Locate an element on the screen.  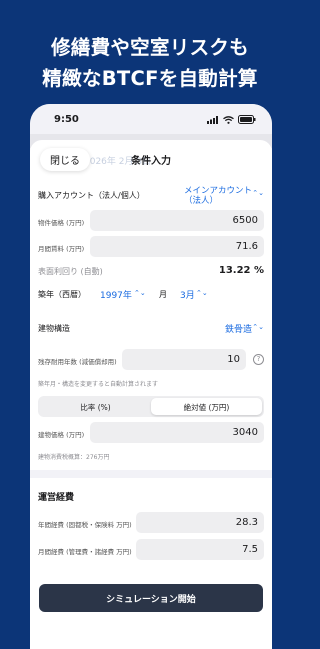
annual-label: 年間経費 (固都税・保険料 万円) is located at coordinates (85, 525).